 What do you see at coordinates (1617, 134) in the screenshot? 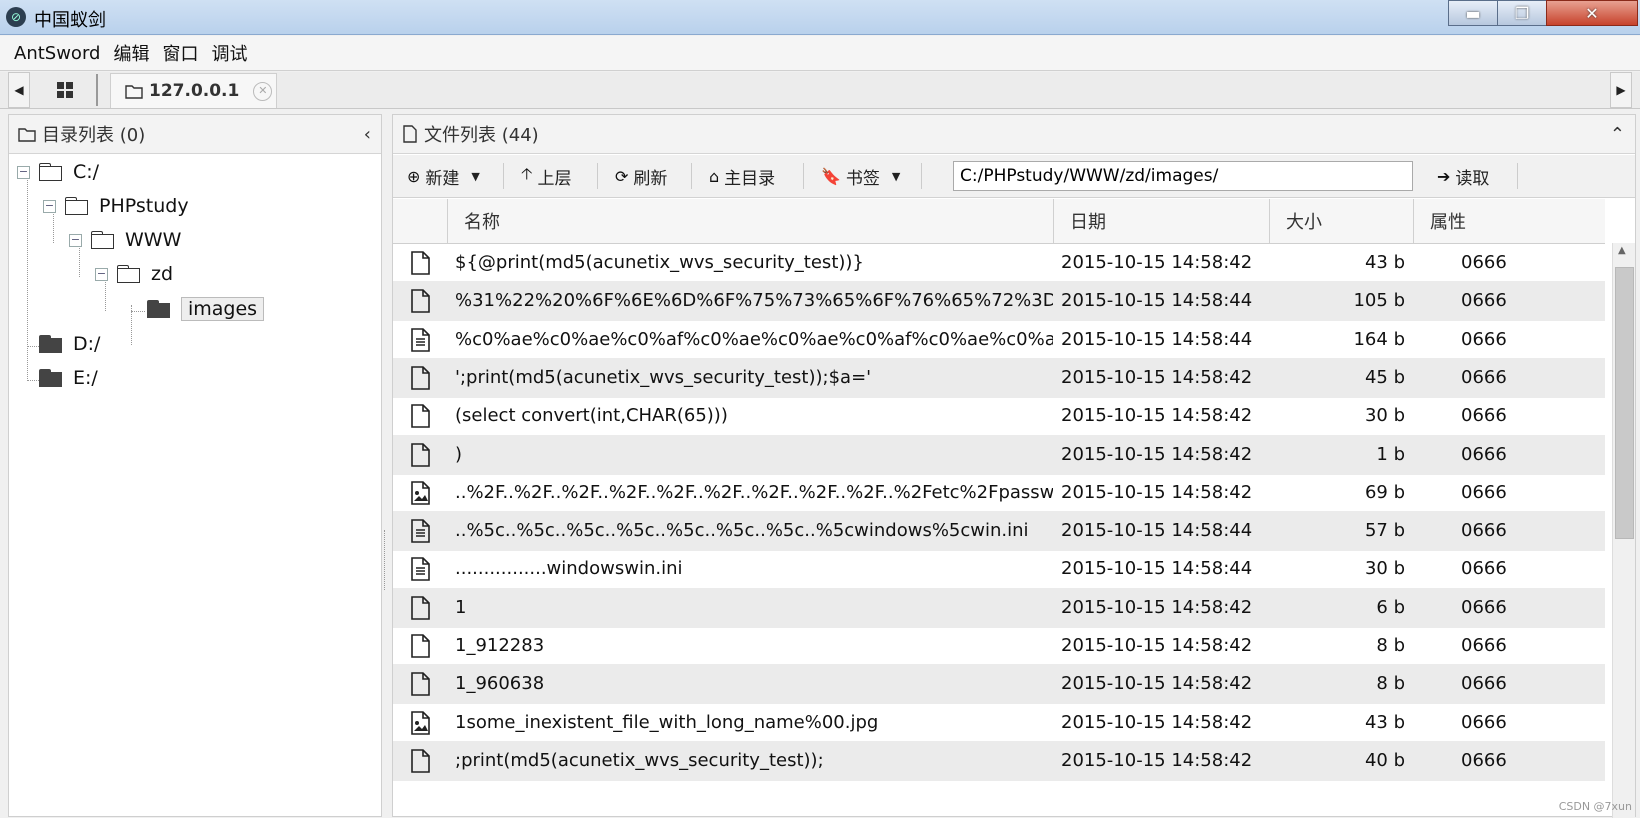
I see `collapse-file-panel-icon: ⌃` at bounding box center [1617, 134].